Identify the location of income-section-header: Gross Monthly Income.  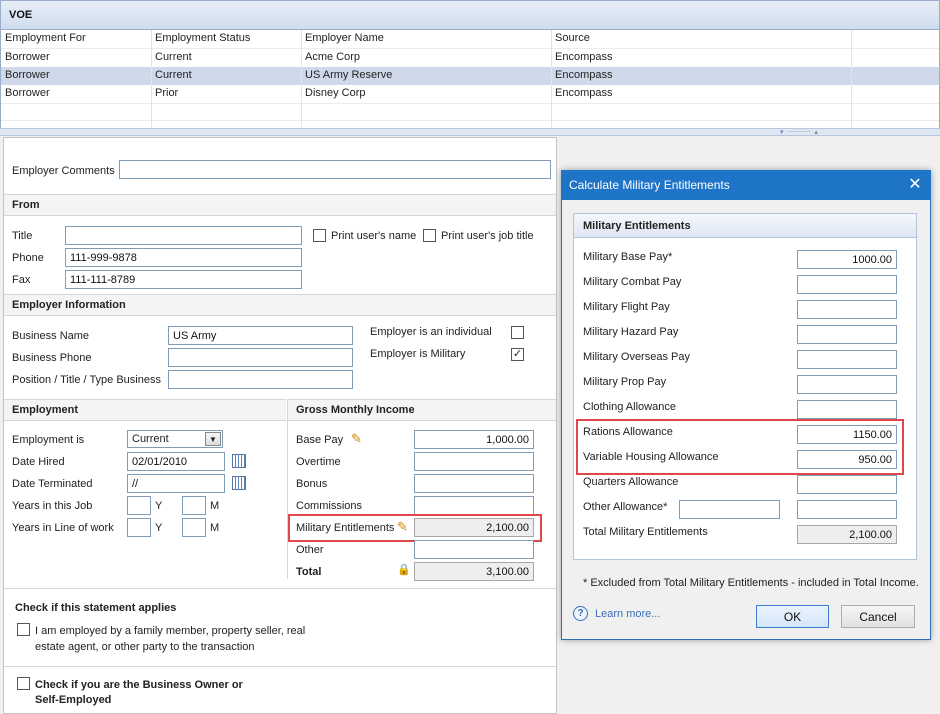
(422, 410).